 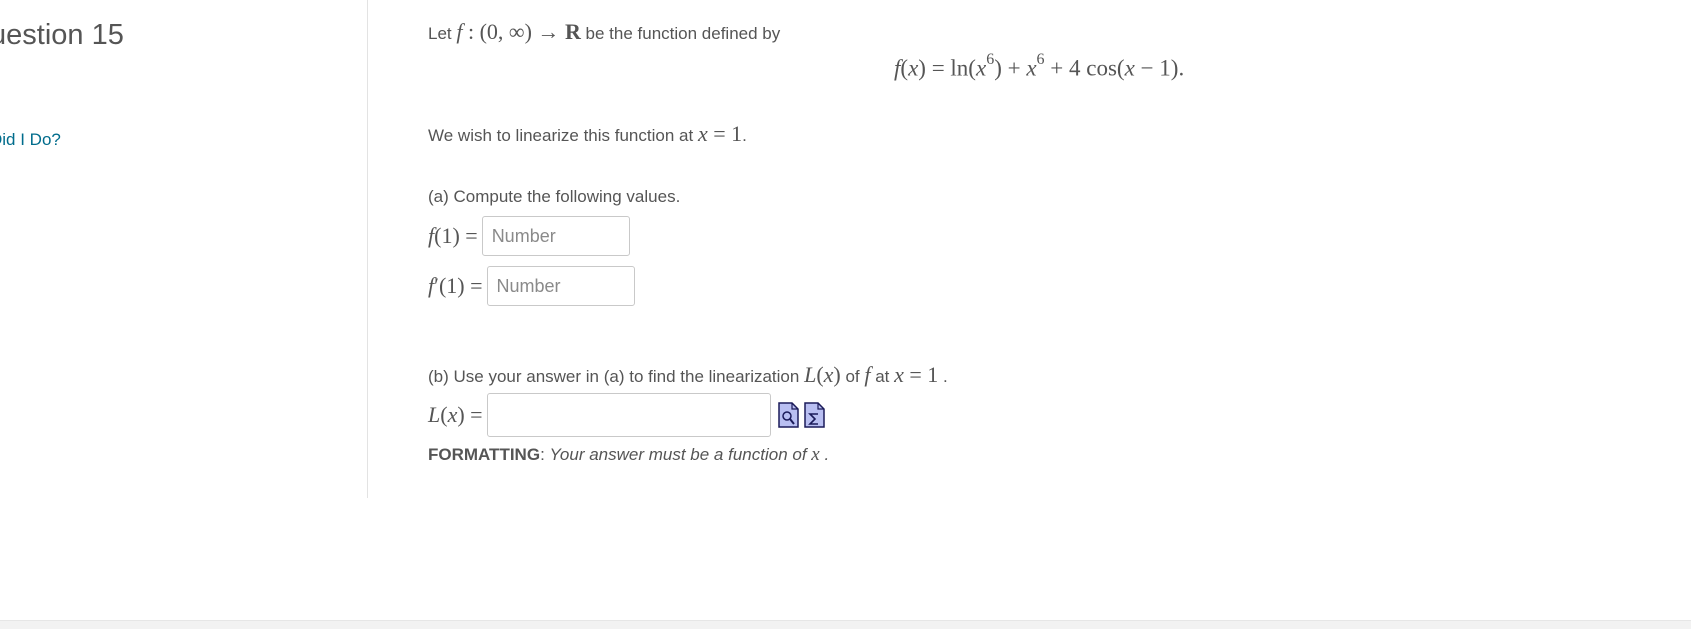 What do you see at coordinates (1039, 66) in the screenshot?
I see `function-equation: f(x) = ln(x6) + x6 + 4 cos(x − 1).` at bounding box center [1039, 66].